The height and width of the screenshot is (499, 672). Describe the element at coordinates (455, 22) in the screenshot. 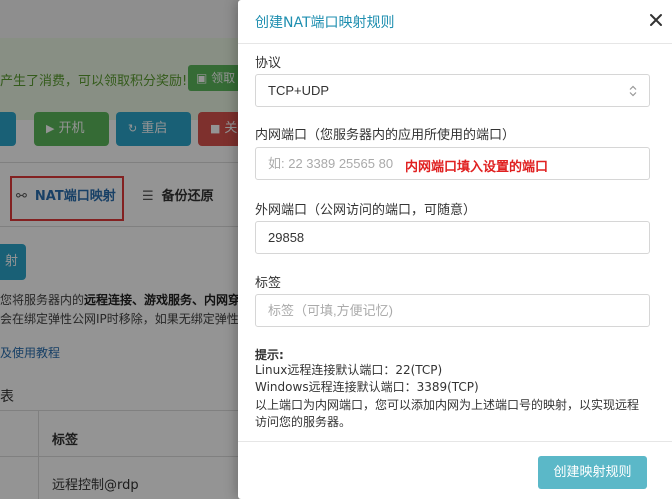

I see `modal-header: 创建NAT端口映射规则` at that location.